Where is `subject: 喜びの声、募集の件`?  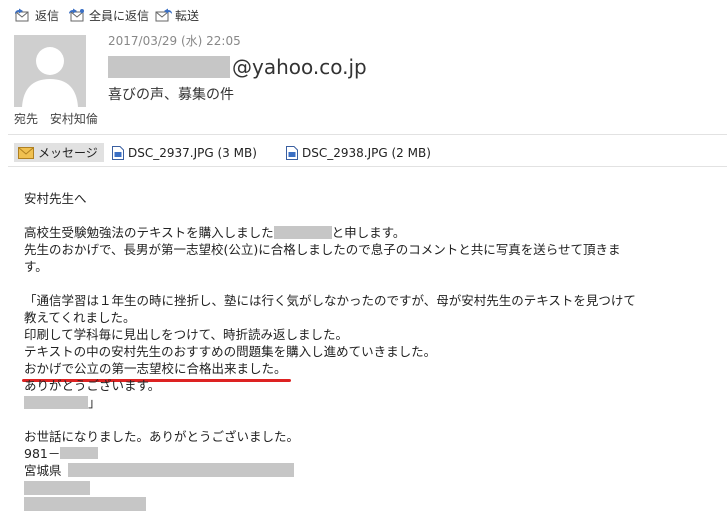 subject: 喜びの声、募集の件 is located at coordinates (171, 95).